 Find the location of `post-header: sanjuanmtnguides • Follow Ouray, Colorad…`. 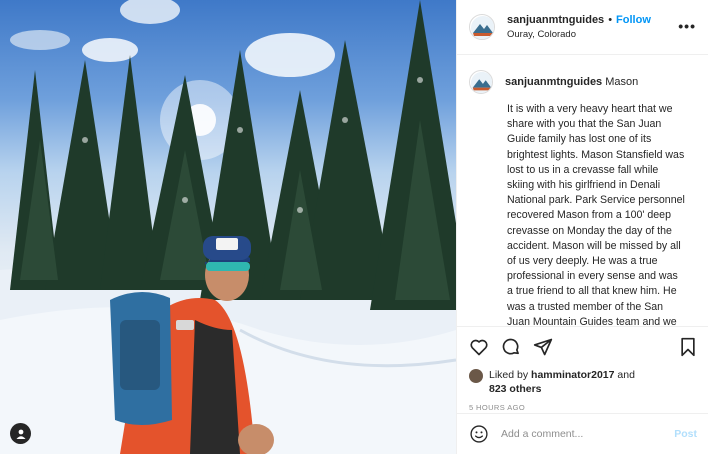

post-header: sanjuanmtnguides • Follow Ouray, Colorad… is located at coordinates (582, 27).